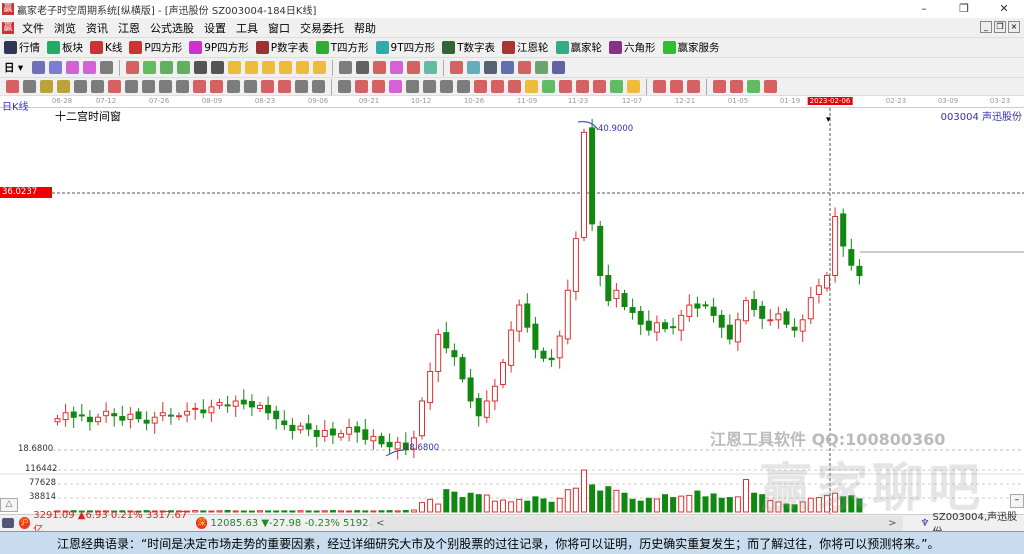 The width and height of the screenshot is (1024, 554). Describe the element at coordinates (322, 28) in the screenshot. I see `menu-item: 交易委托` at that location.